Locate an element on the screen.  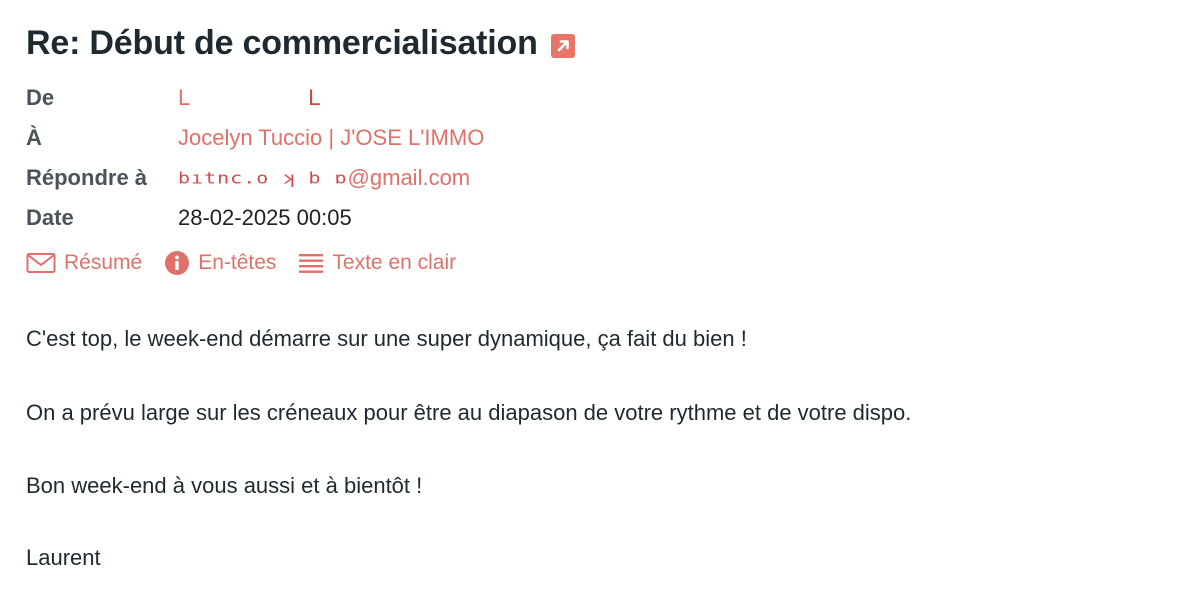
reply-to-value: bıtnc.o ʞ b ɒ@gmail.com is located at coordinates (324, 178).